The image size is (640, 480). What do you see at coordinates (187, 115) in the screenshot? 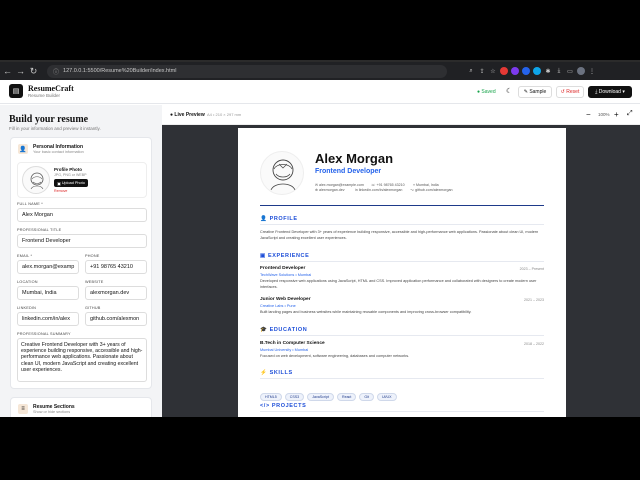
I see `preview-label: ● Live Preview` at bounding box center [187, 115].